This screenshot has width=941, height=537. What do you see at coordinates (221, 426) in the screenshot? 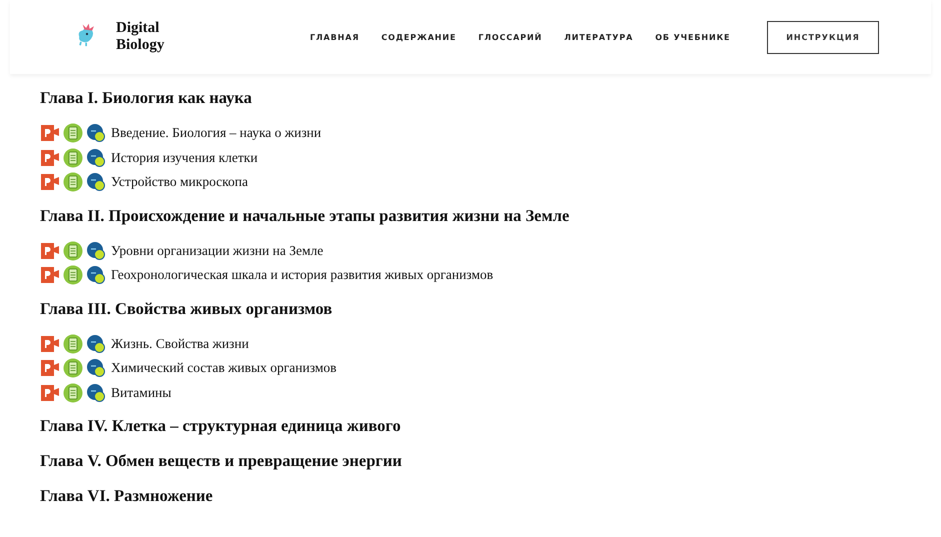
I see `chapter-heading: Глава IV. Клетка – структурная единица живого` at bounding box center [221, 426].